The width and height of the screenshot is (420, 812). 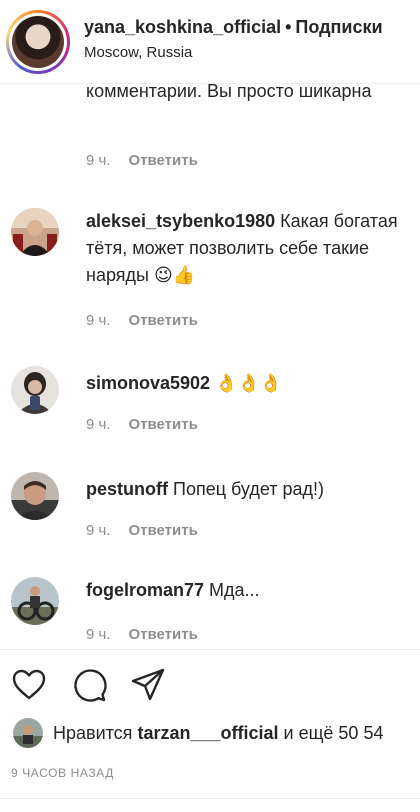 I want to click on profile-photo, so click(x=38, y=42).